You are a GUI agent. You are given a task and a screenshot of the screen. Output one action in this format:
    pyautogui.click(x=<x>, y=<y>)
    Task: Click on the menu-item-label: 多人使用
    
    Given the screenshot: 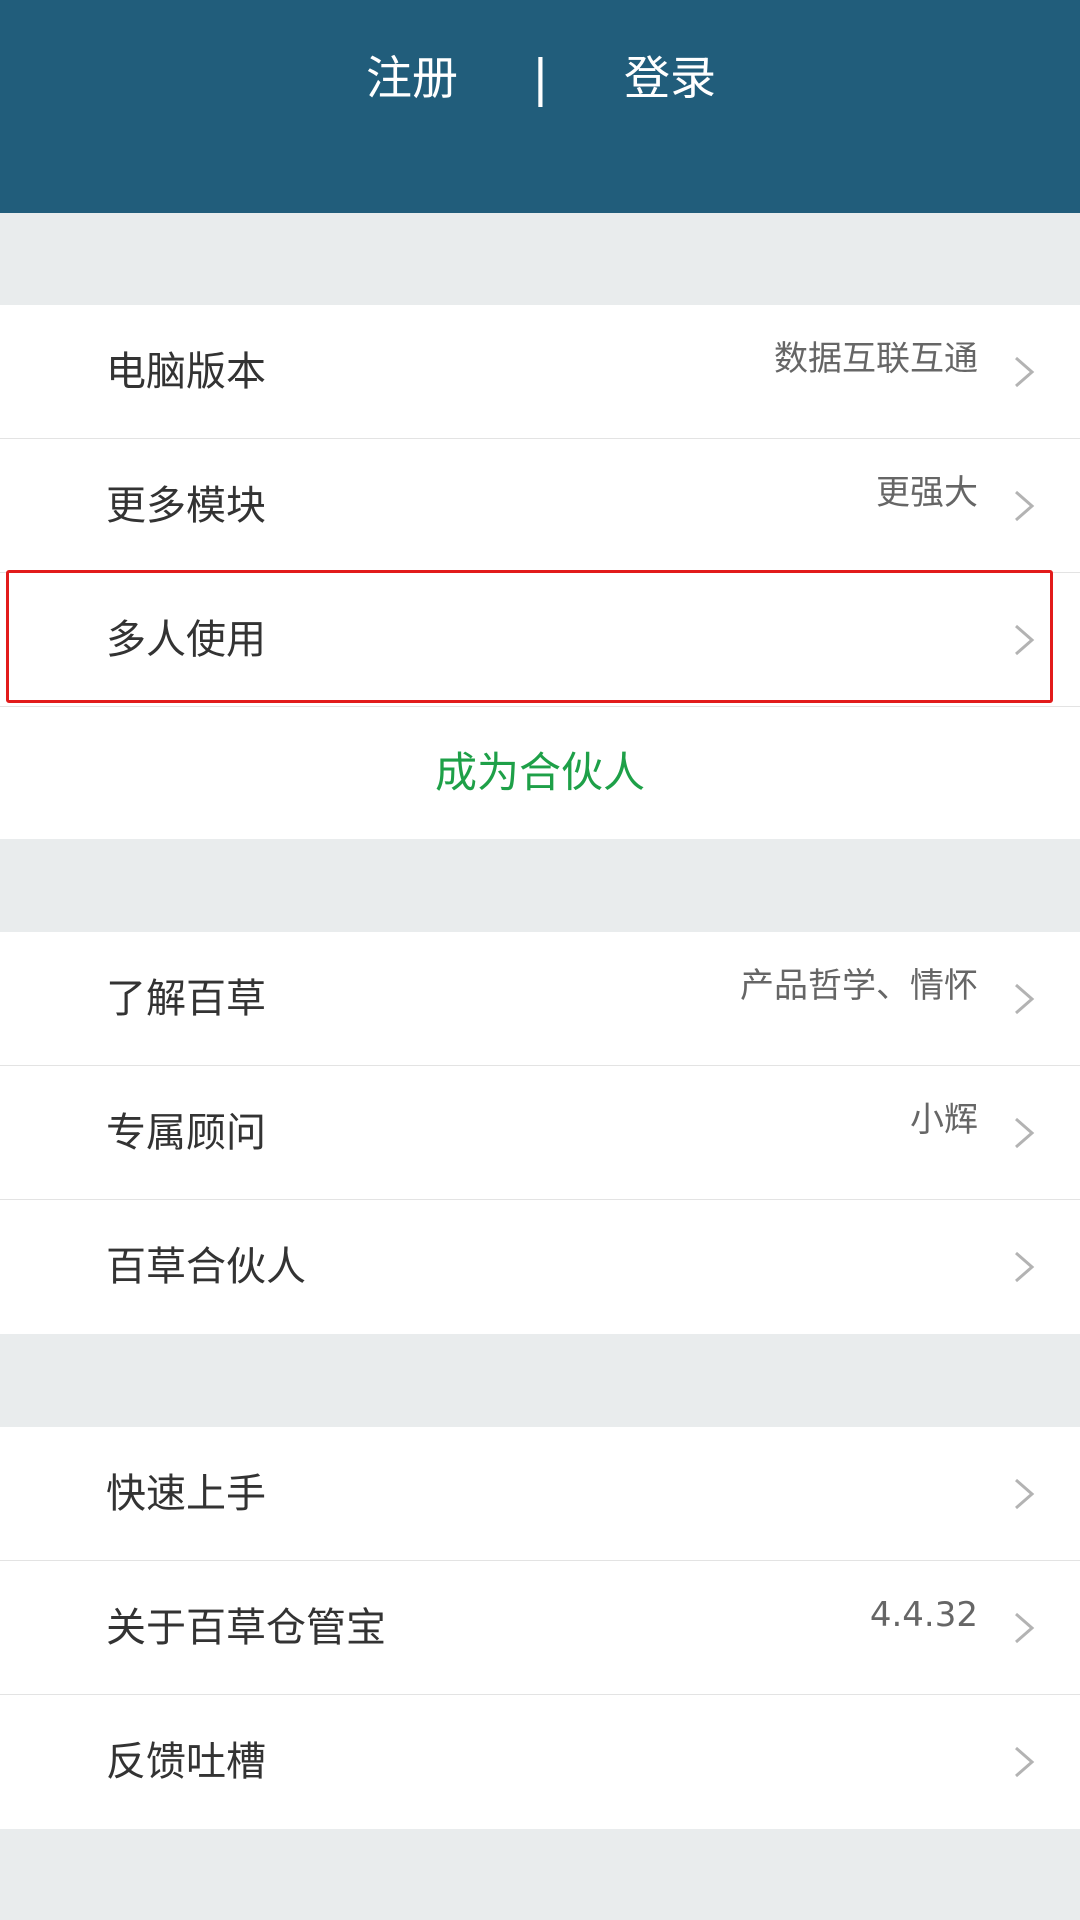 What is the action you would take?
    pyautogui.click(x=186, y=640)
    